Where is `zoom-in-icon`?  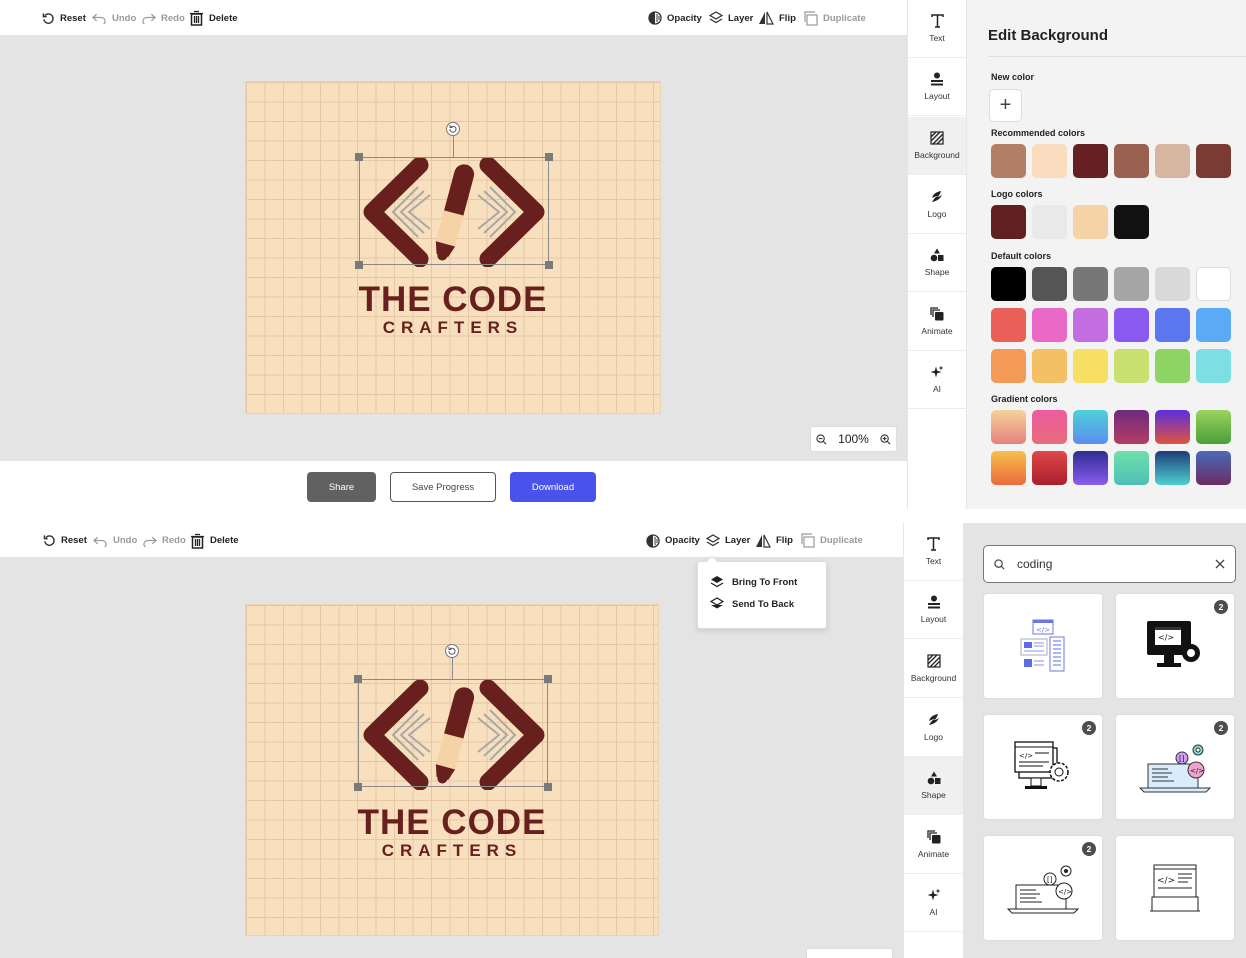
zoom-in-icon is located at coordinates (885, 439).